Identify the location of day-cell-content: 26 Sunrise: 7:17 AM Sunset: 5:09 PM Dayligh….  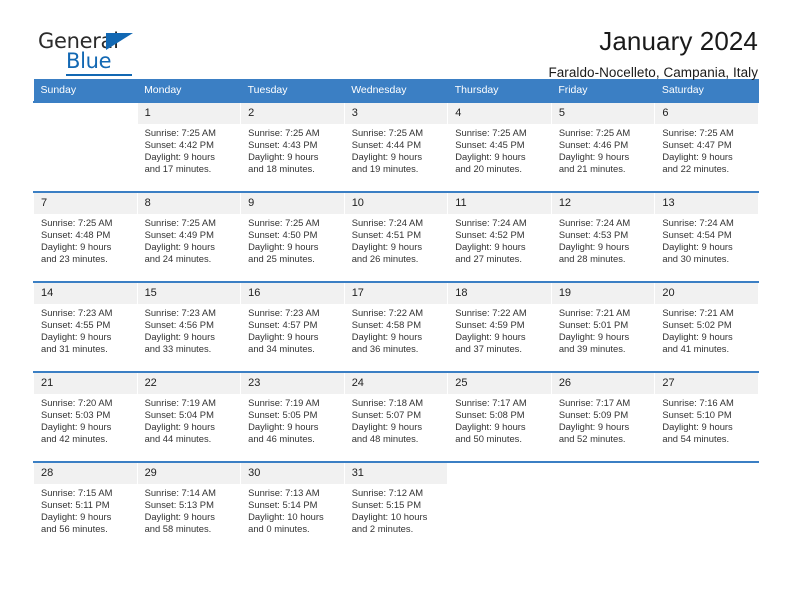
(603, 417).